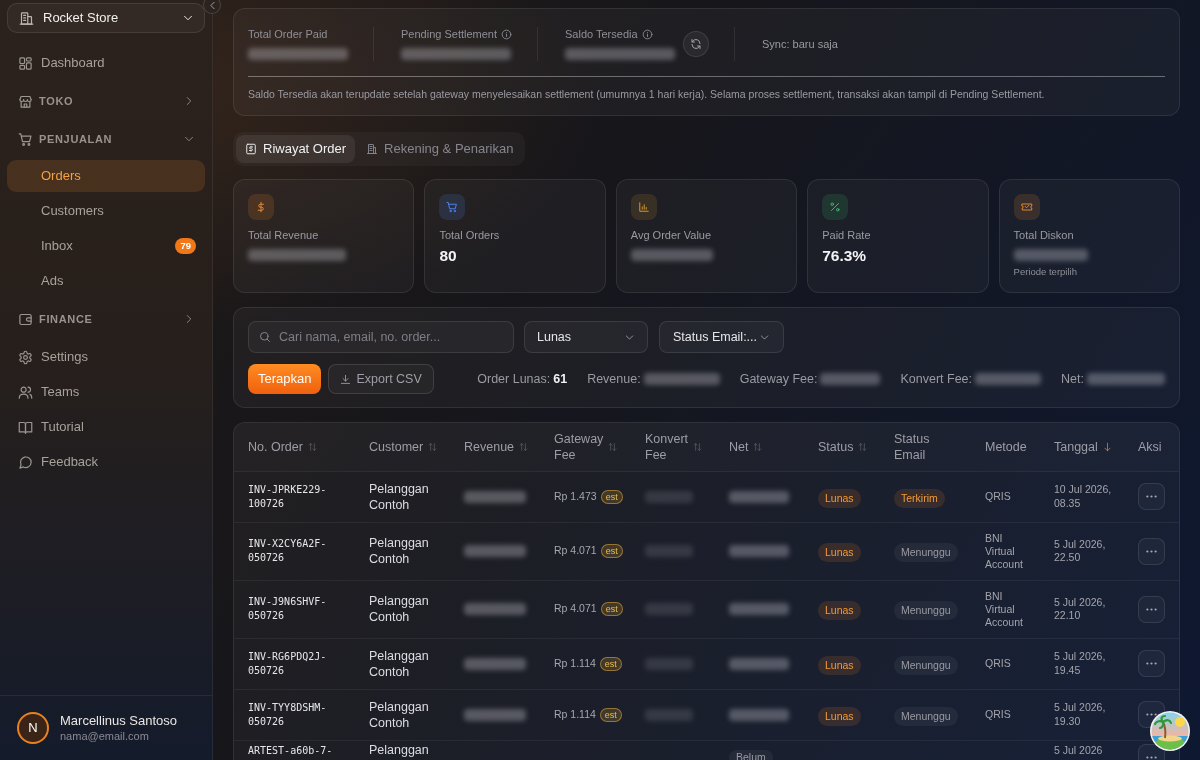 The height and width of the screenshot is (760, 1200). What do you see at coordinates (288, 609) in the screenshot?
I see `order-number: INV-J9N6SHVF-050726` at bounding box center [288, 609].